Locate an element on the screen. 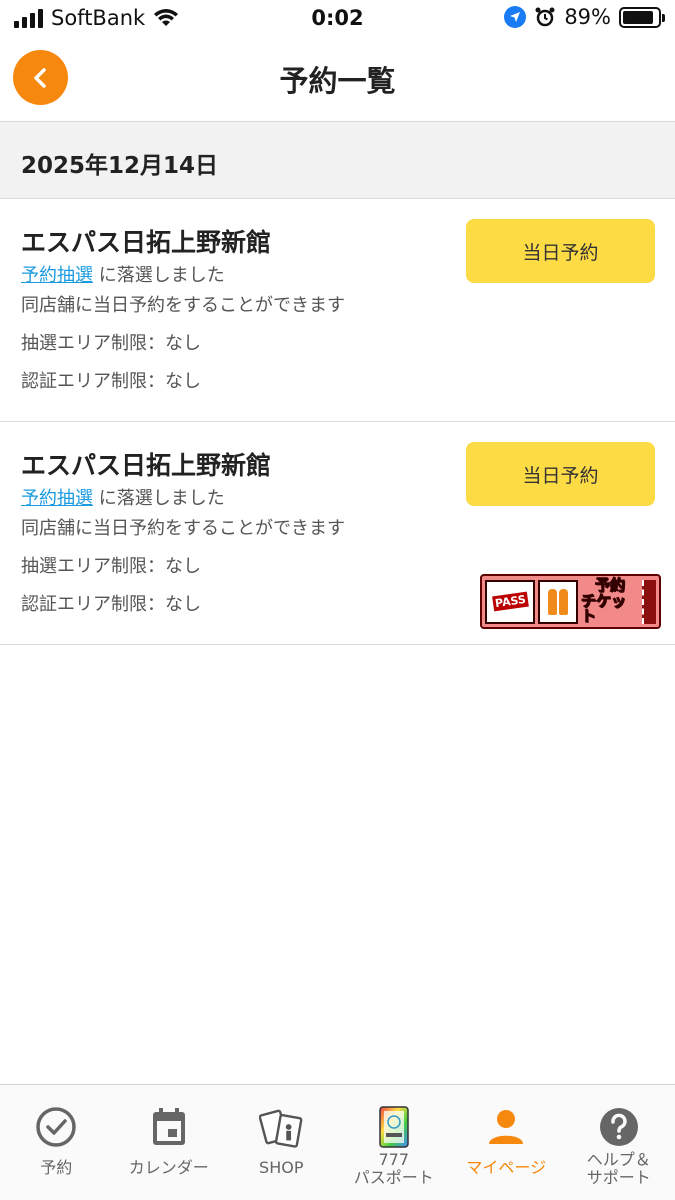 The height and width of the screenshot is (1200, 675). reservation-ticket-badge: PASS 予約 チケット is located at coordinates (570, 601).